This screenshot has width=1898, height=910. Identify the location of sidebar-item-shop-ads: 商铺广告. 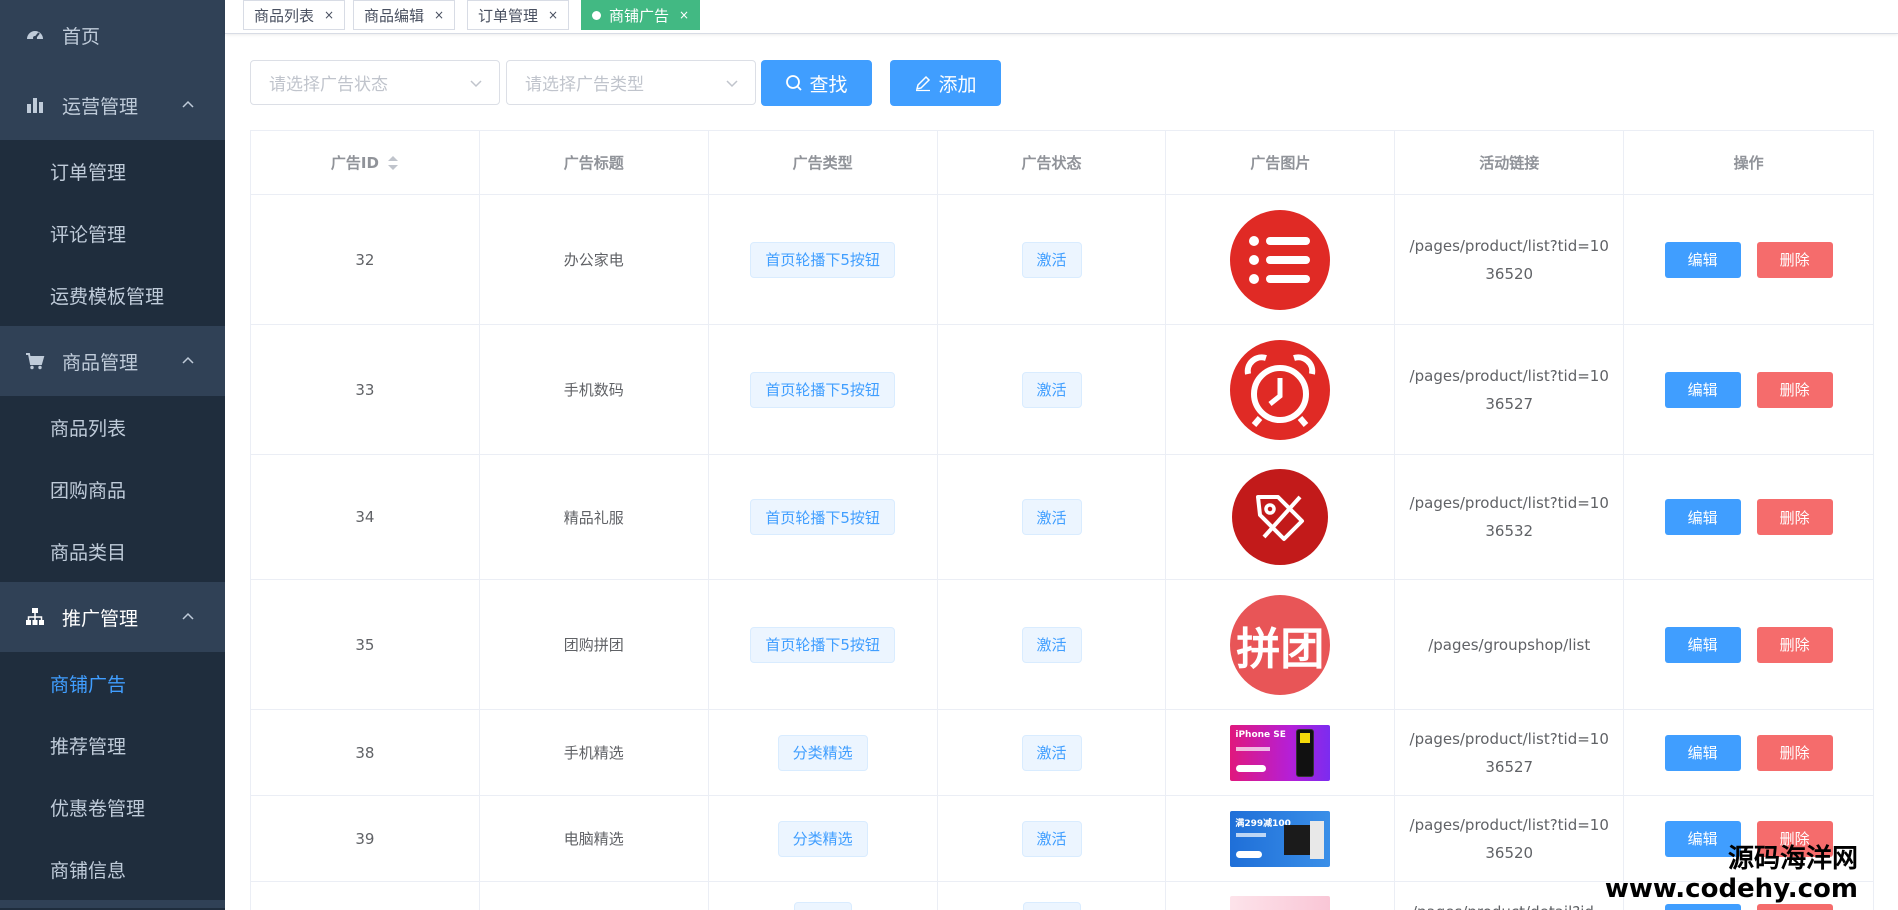
(112, 683).